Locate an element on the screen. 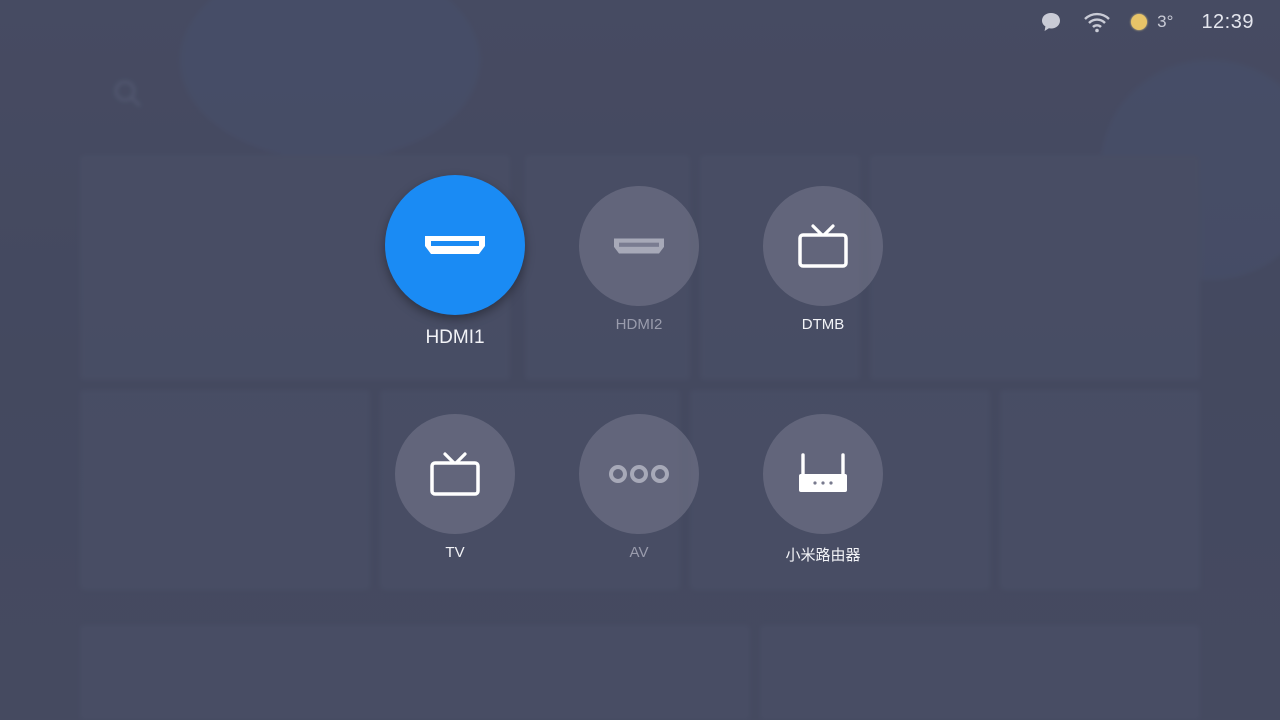  source-tv-label: TV is located at coordinates (455, 552).